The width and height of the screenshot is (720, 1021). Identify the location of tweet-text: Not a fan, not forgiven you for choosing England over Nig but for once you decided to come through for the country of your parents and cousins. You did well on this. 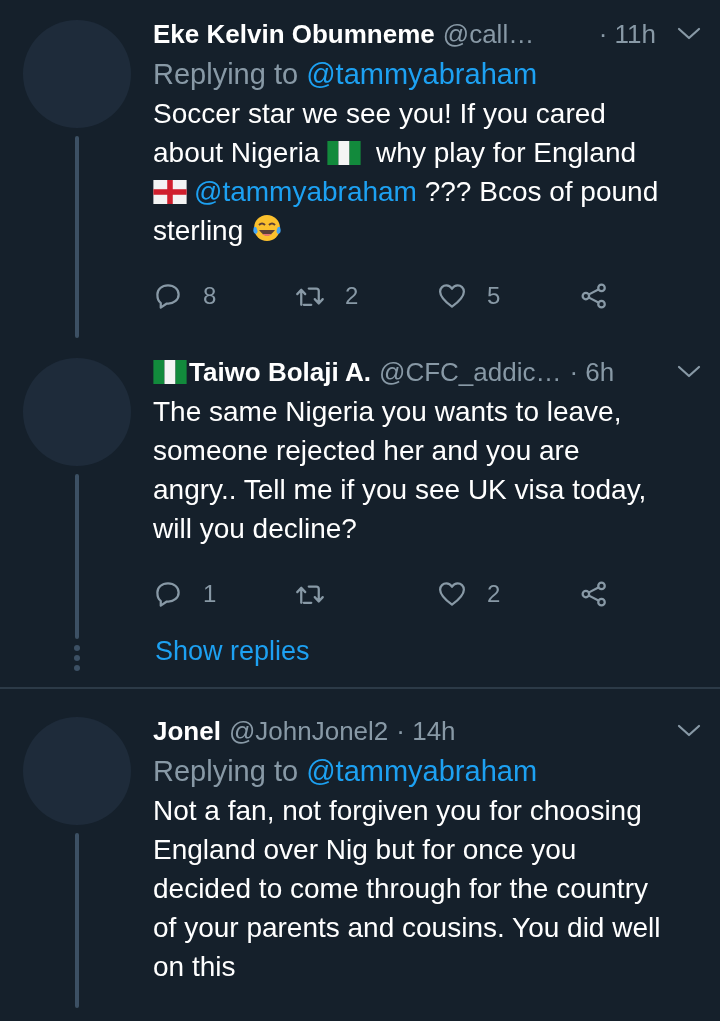
(407, 889).